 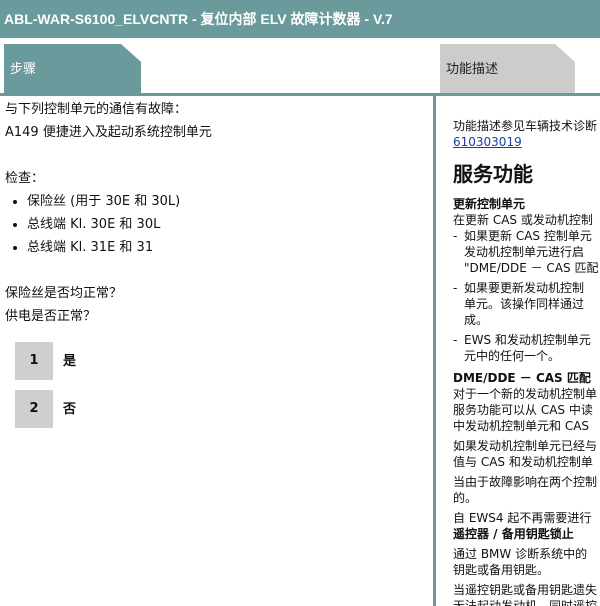 I want to click on update-control-unit-text: 在更新 CAS 或发动机控制, so click(x=523, y=220).